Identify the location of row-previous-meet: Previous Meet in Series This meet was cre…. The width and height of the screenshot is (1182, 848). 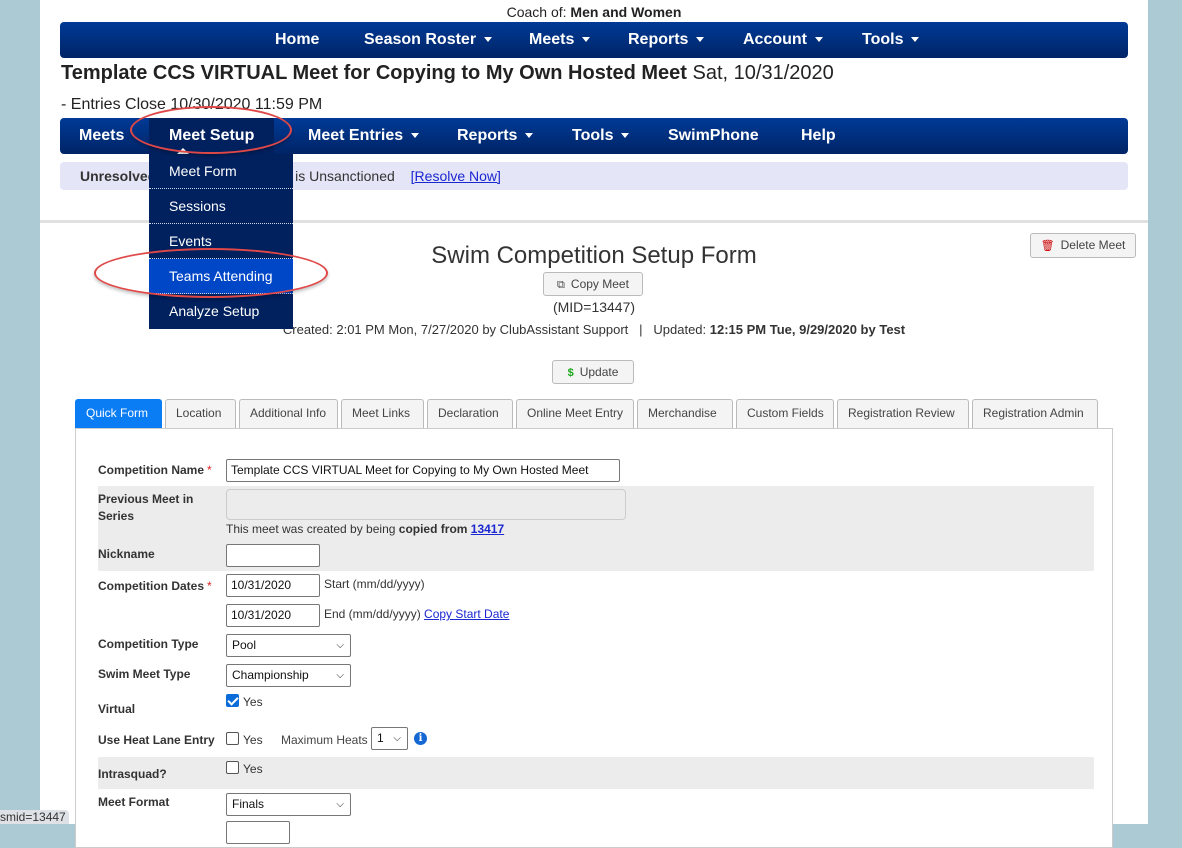
(596, 513).